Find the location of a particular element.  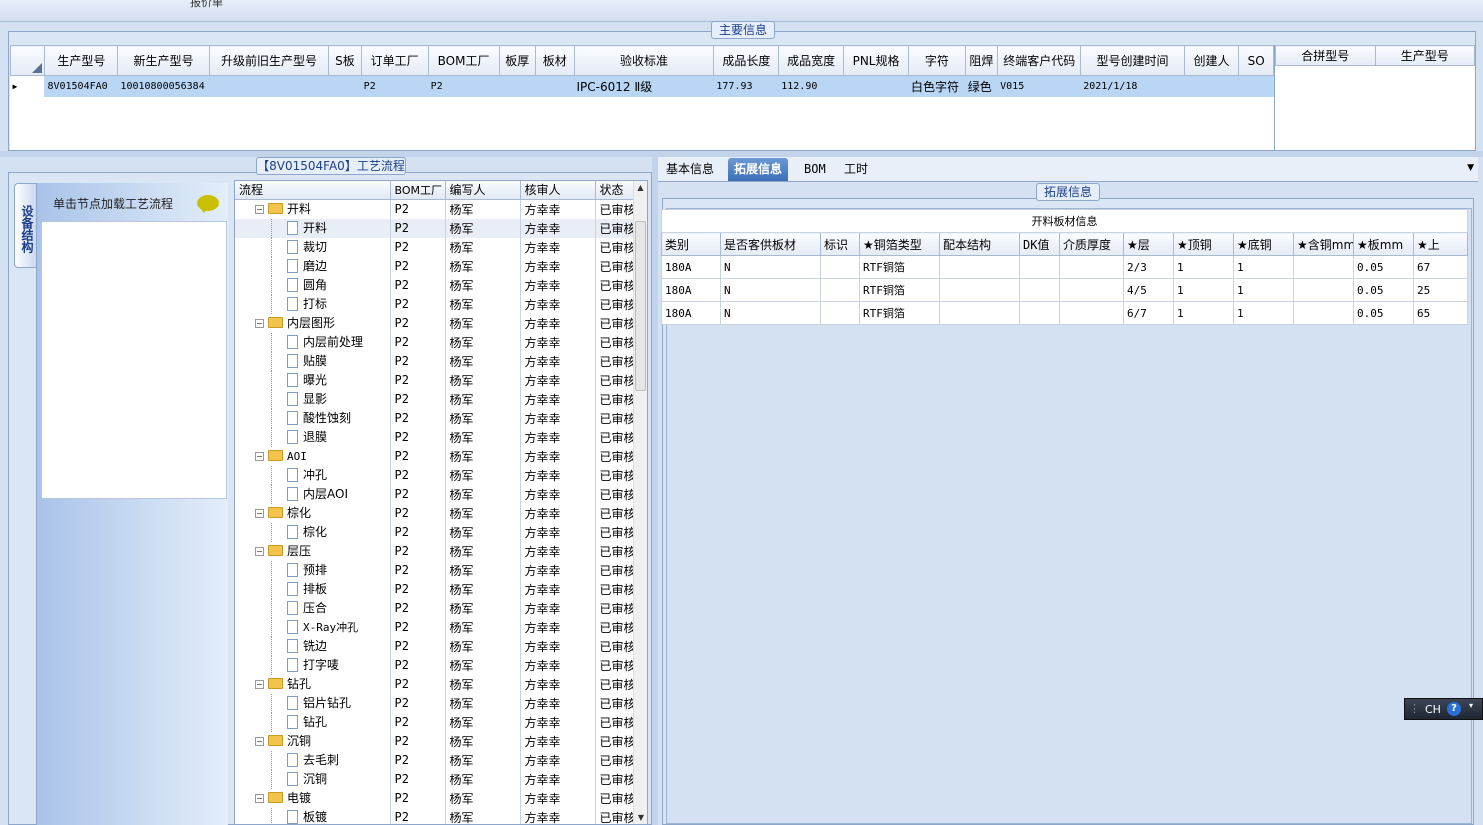

main-col-header: 字符 is located at coordinates (936, 60).